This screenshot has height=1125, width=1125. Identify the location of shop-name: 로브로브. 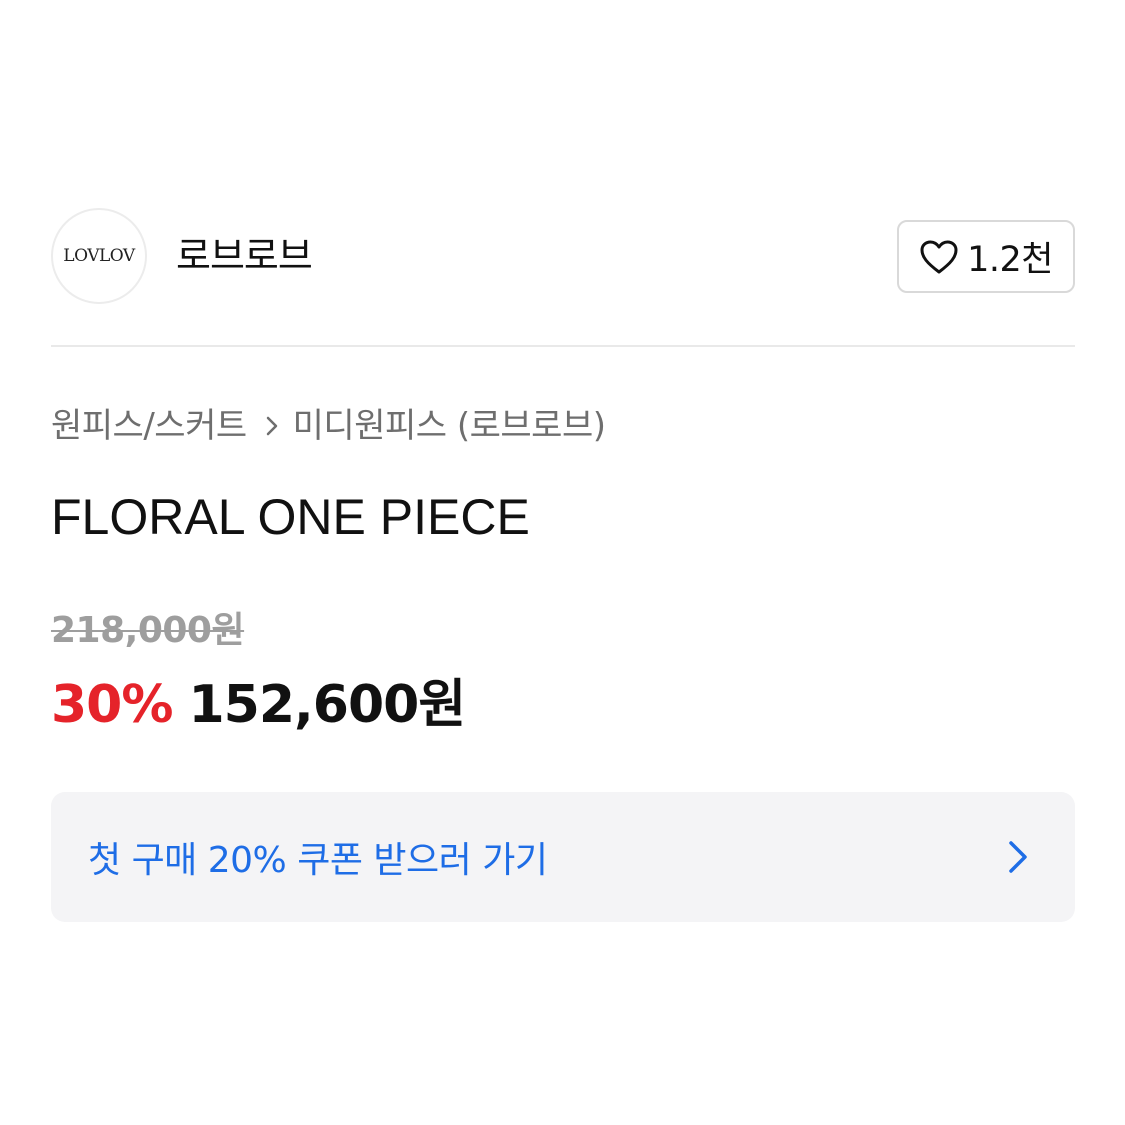
(244, 256).